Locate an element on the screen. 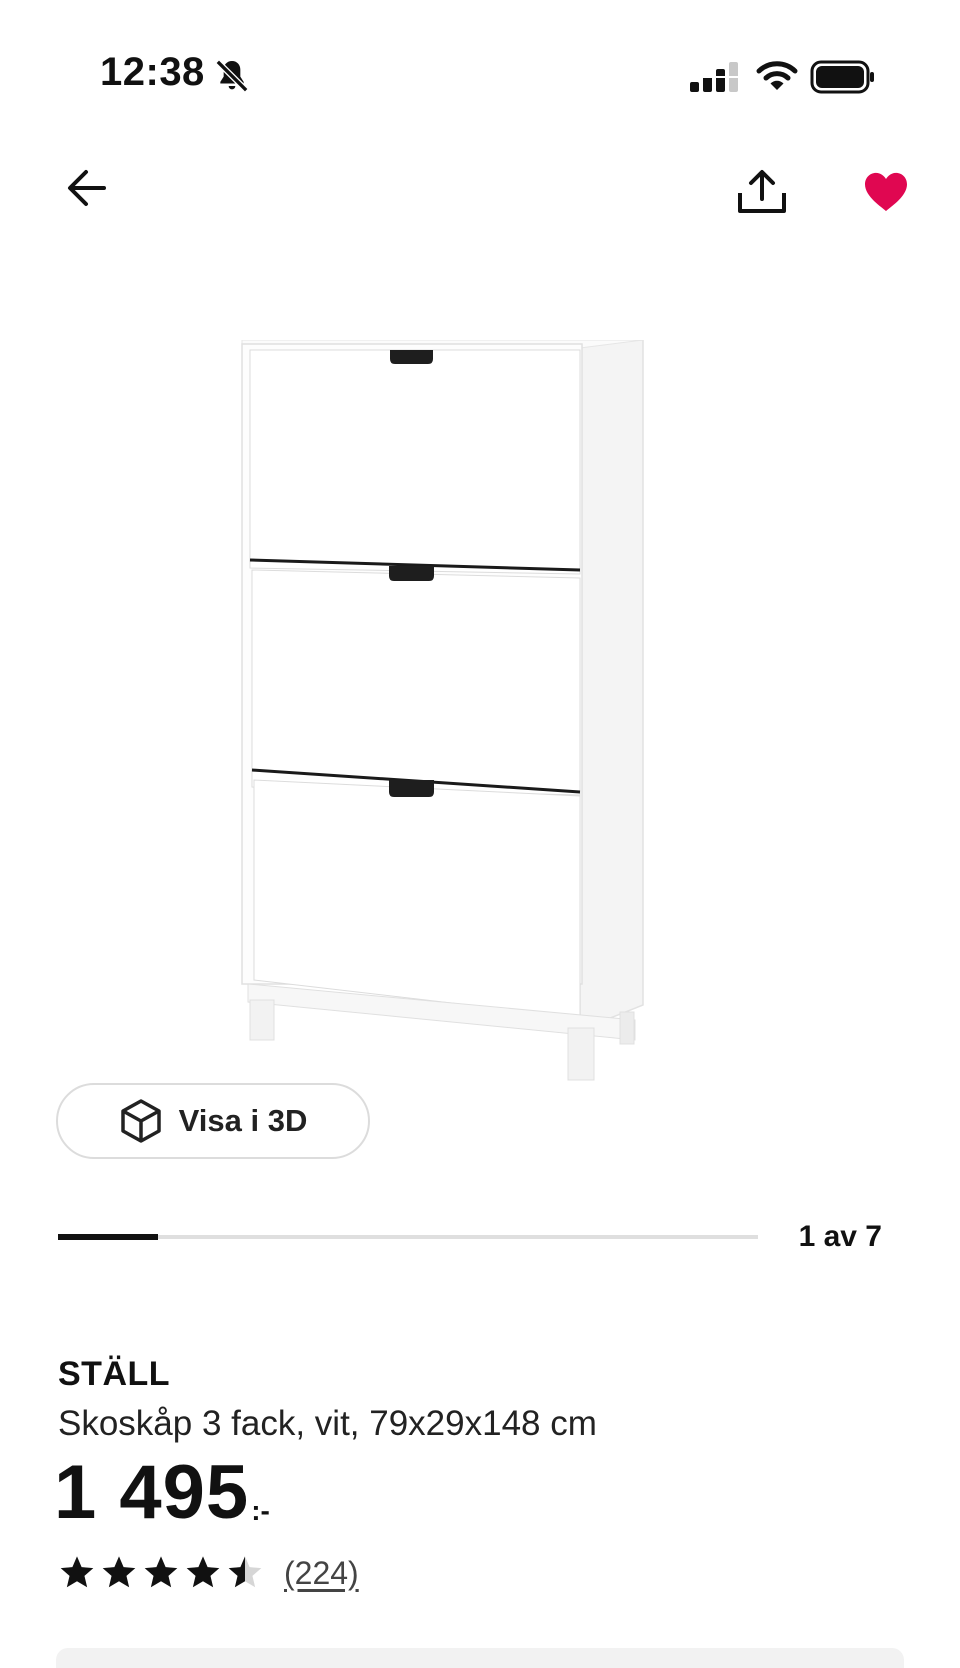 This screenshot has width=960, height=1668. share-button is located at coordinates (762, 192).